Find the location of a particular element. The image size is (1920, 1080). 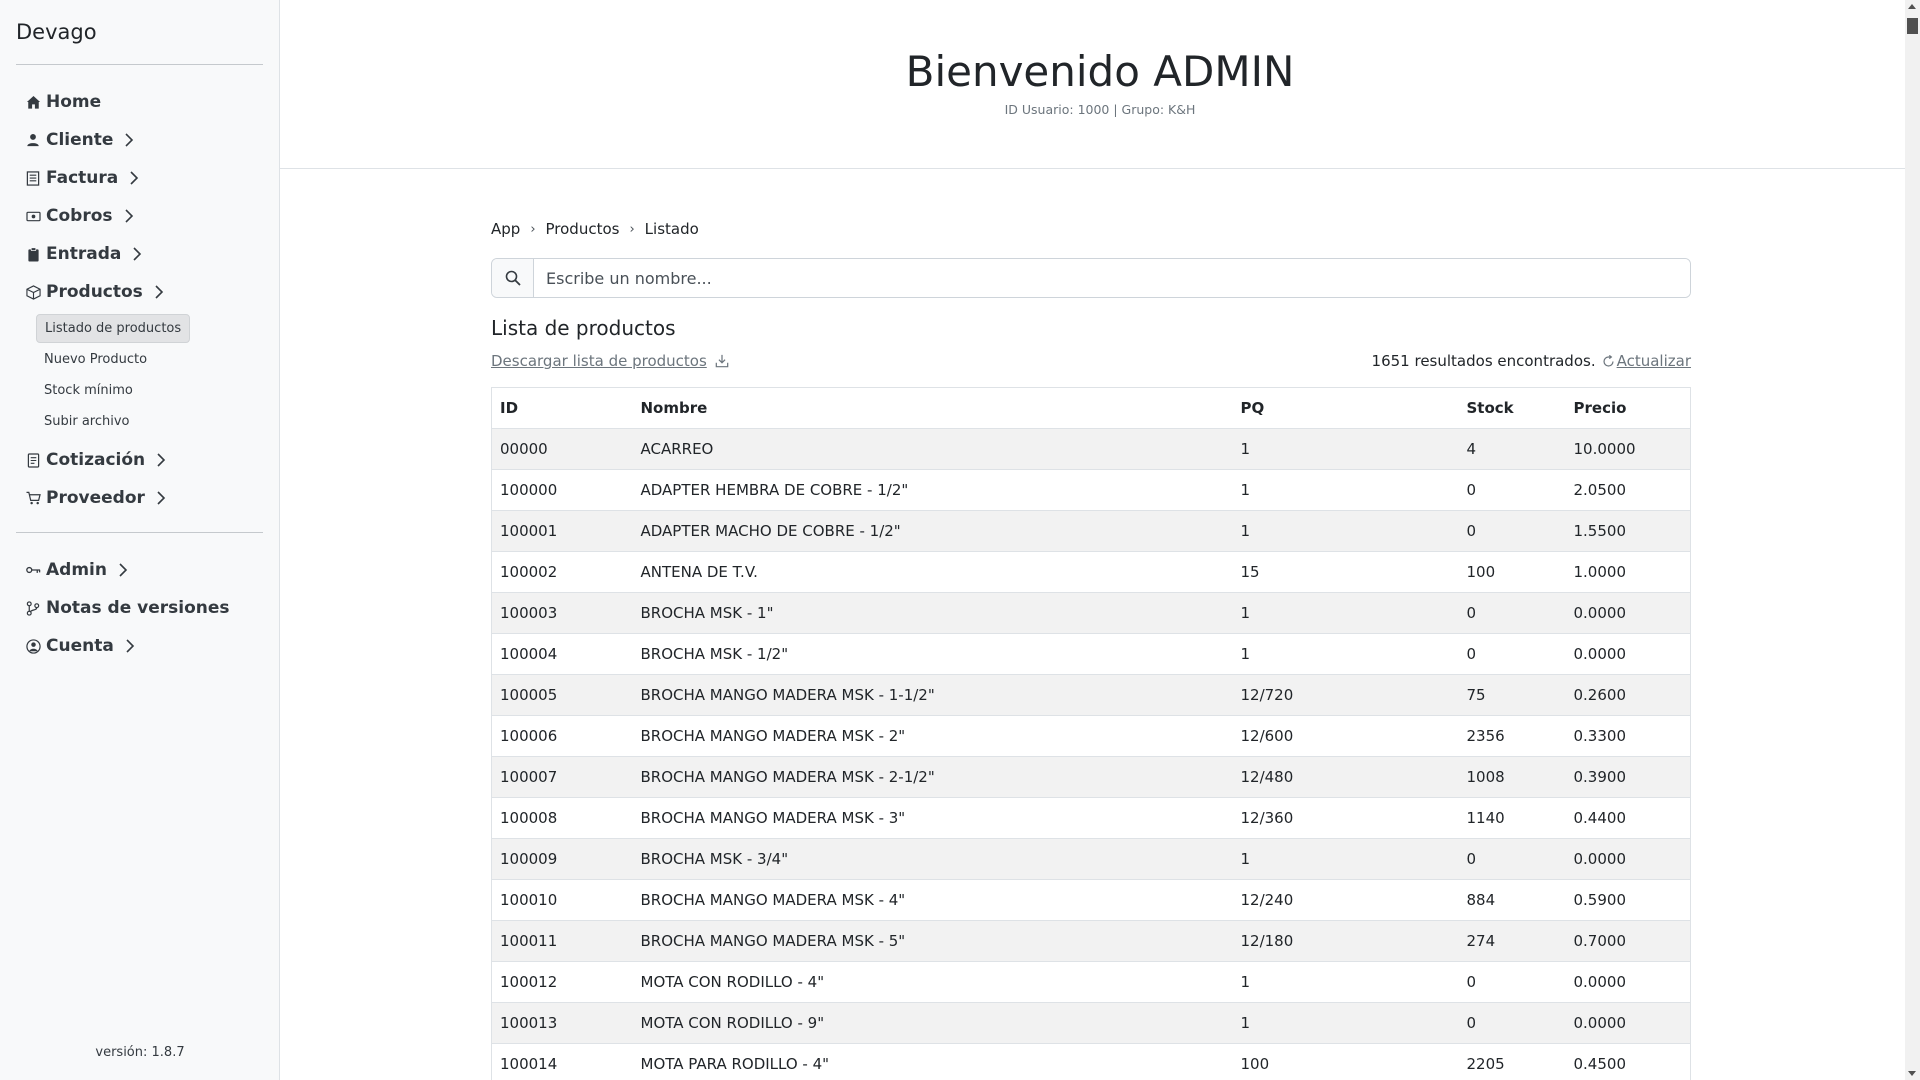

subitem-nuevo-producto: Nuevo Producto is located at coordinates (139, 359).